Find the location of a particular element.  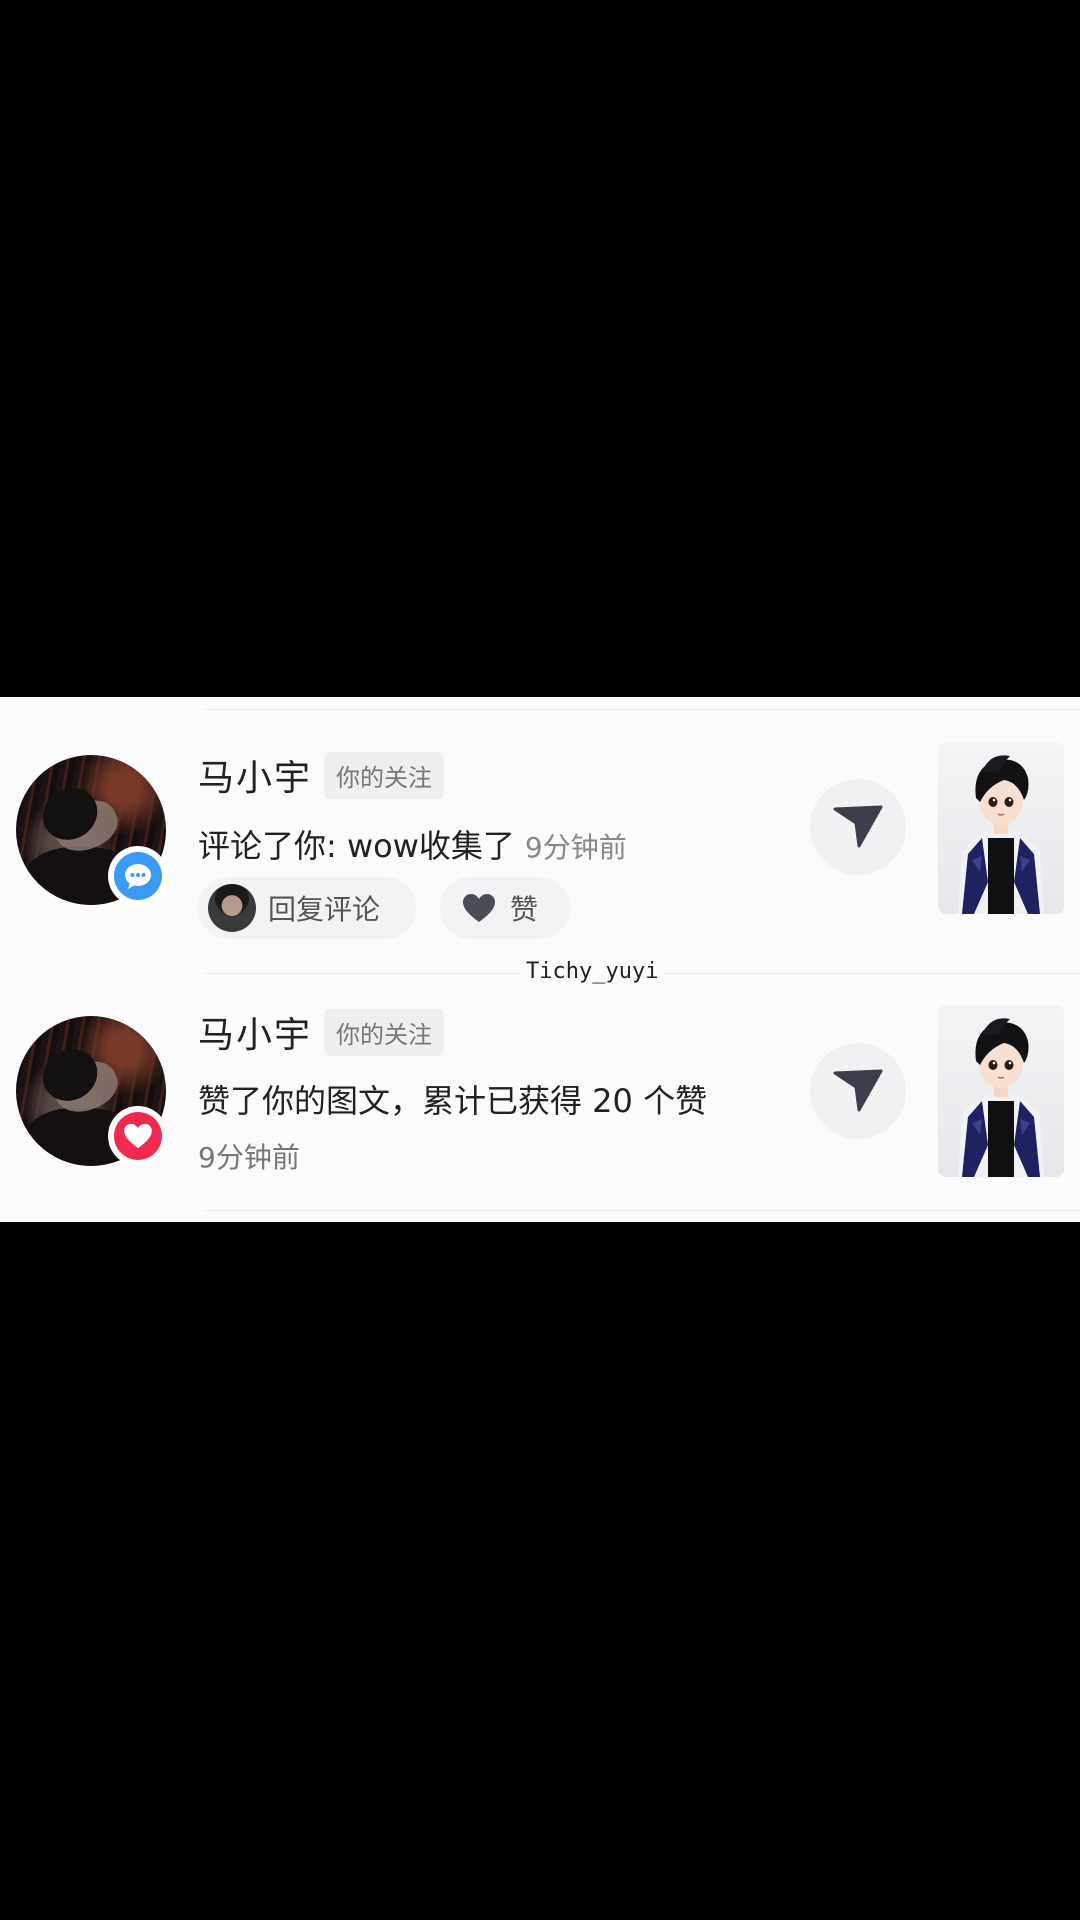

notification-message: 评论了你: wow收集了 9分钟前 is located at coordinates (412, 844).